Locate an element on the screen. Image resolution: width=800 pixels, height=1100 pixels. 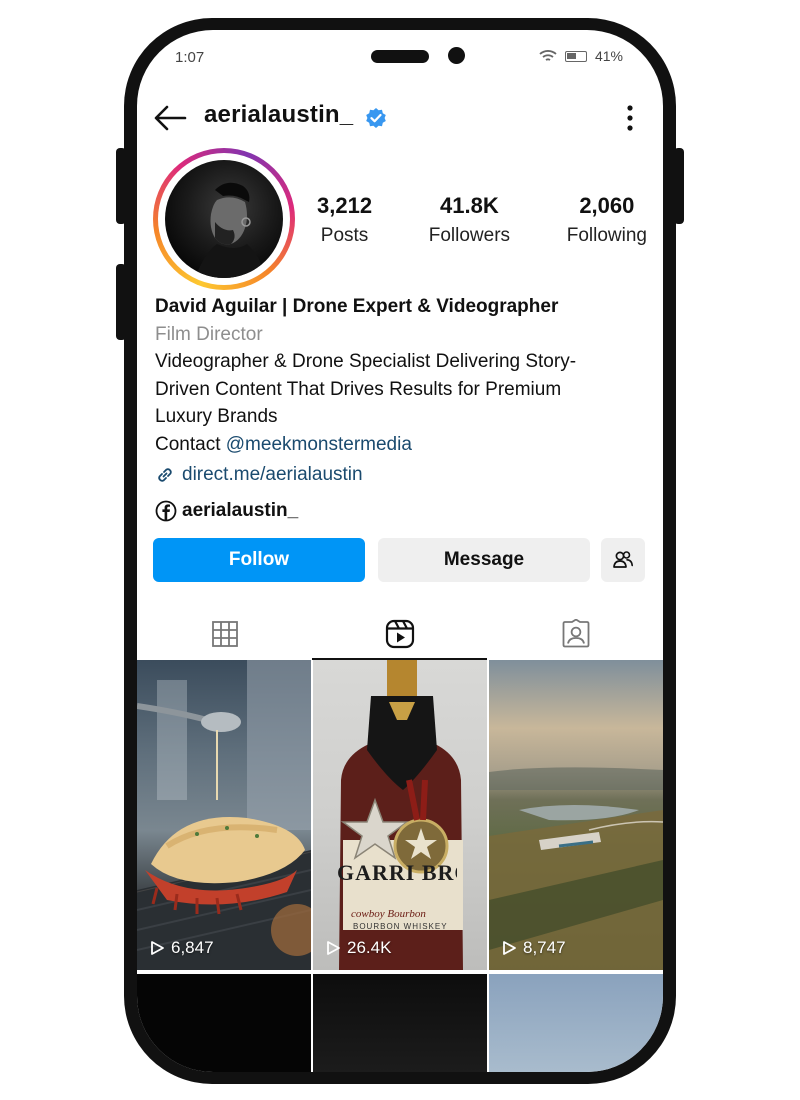
reel-views: 26.4K is located at coordinates (358, 948).